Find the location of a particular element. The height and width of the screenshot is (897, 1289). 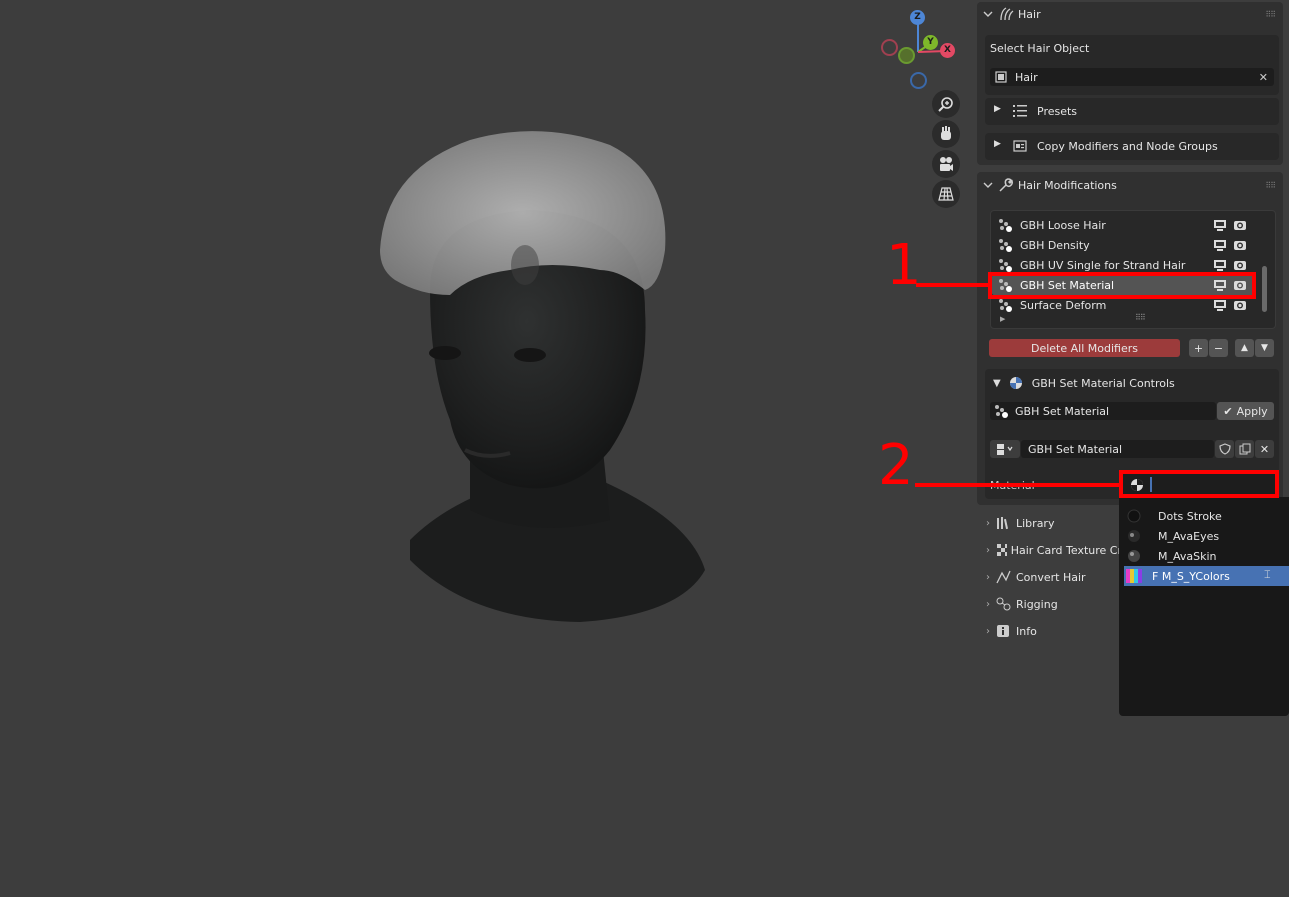

chevron-down-icon is located at coordinates (988, 185).